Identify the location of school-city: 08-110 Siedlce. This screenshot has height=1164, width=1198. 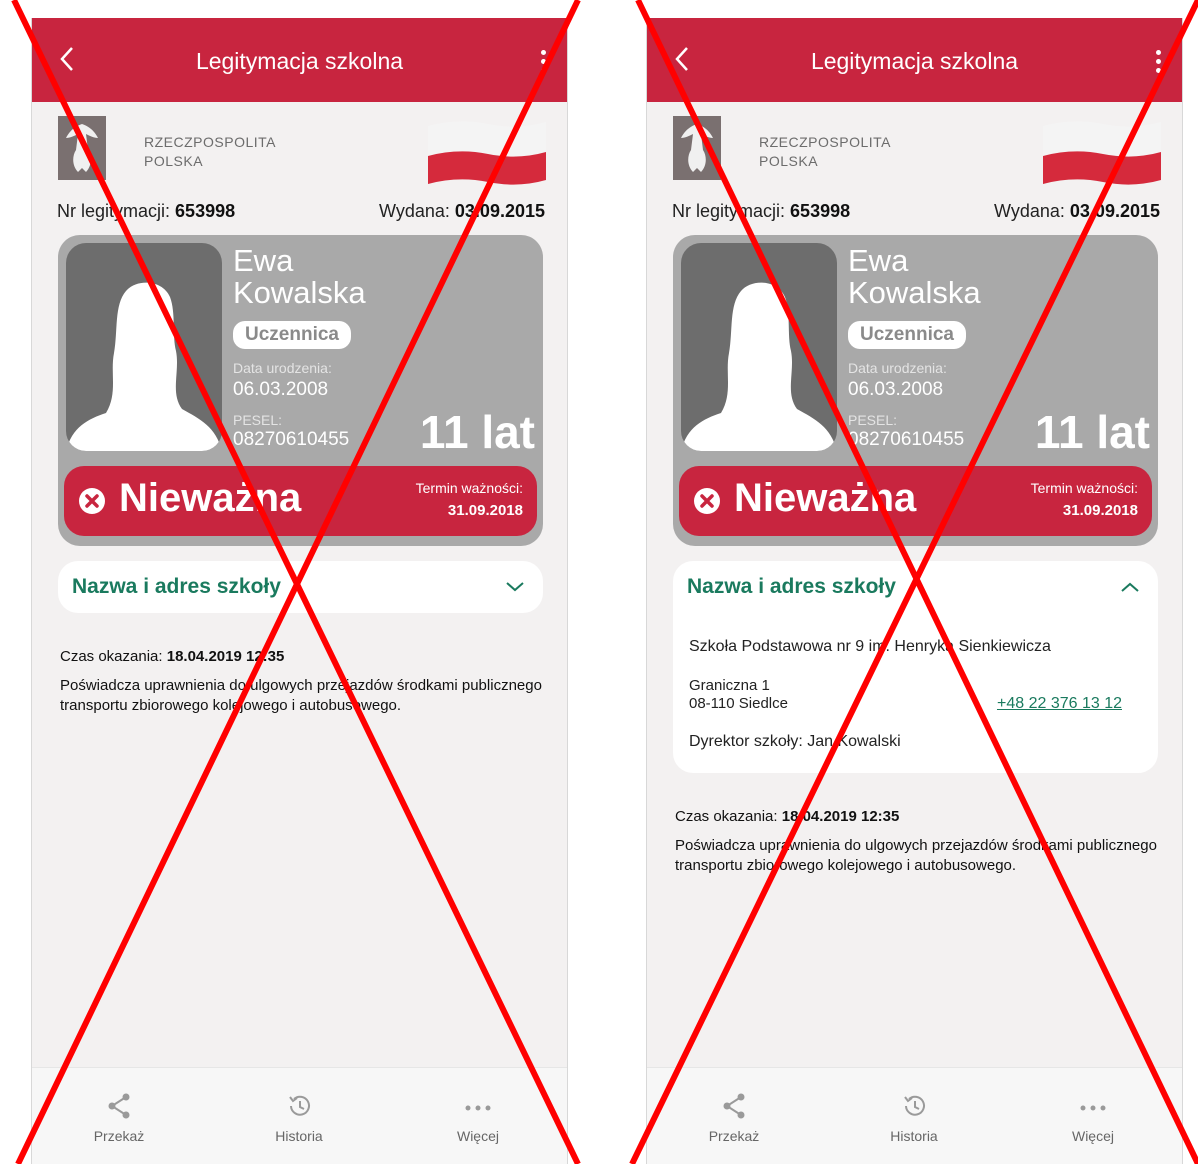
(738, 703).